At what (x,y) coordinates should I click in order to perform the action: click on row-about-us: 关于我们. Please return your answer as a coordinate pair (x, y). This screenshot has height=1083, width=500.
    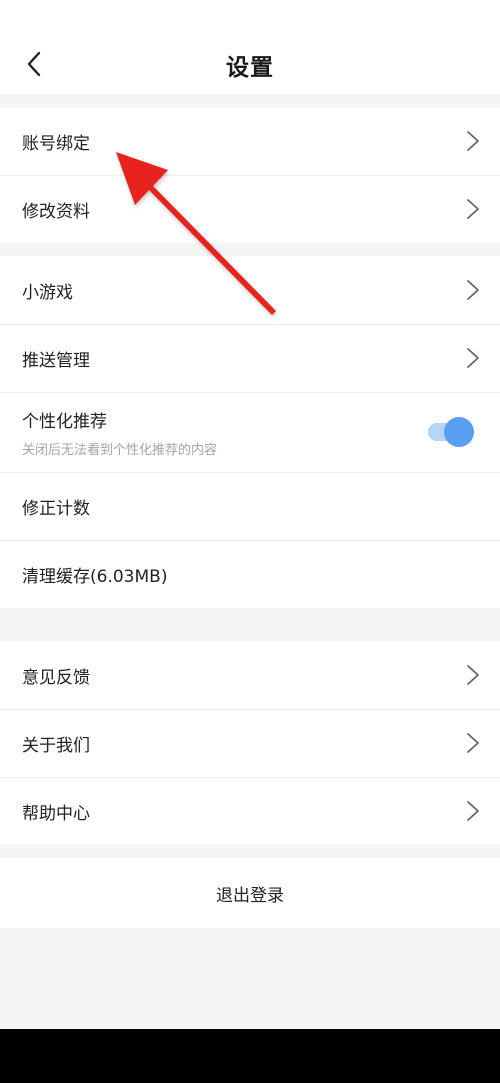
    Looking at the image, I should click on (250, 743).